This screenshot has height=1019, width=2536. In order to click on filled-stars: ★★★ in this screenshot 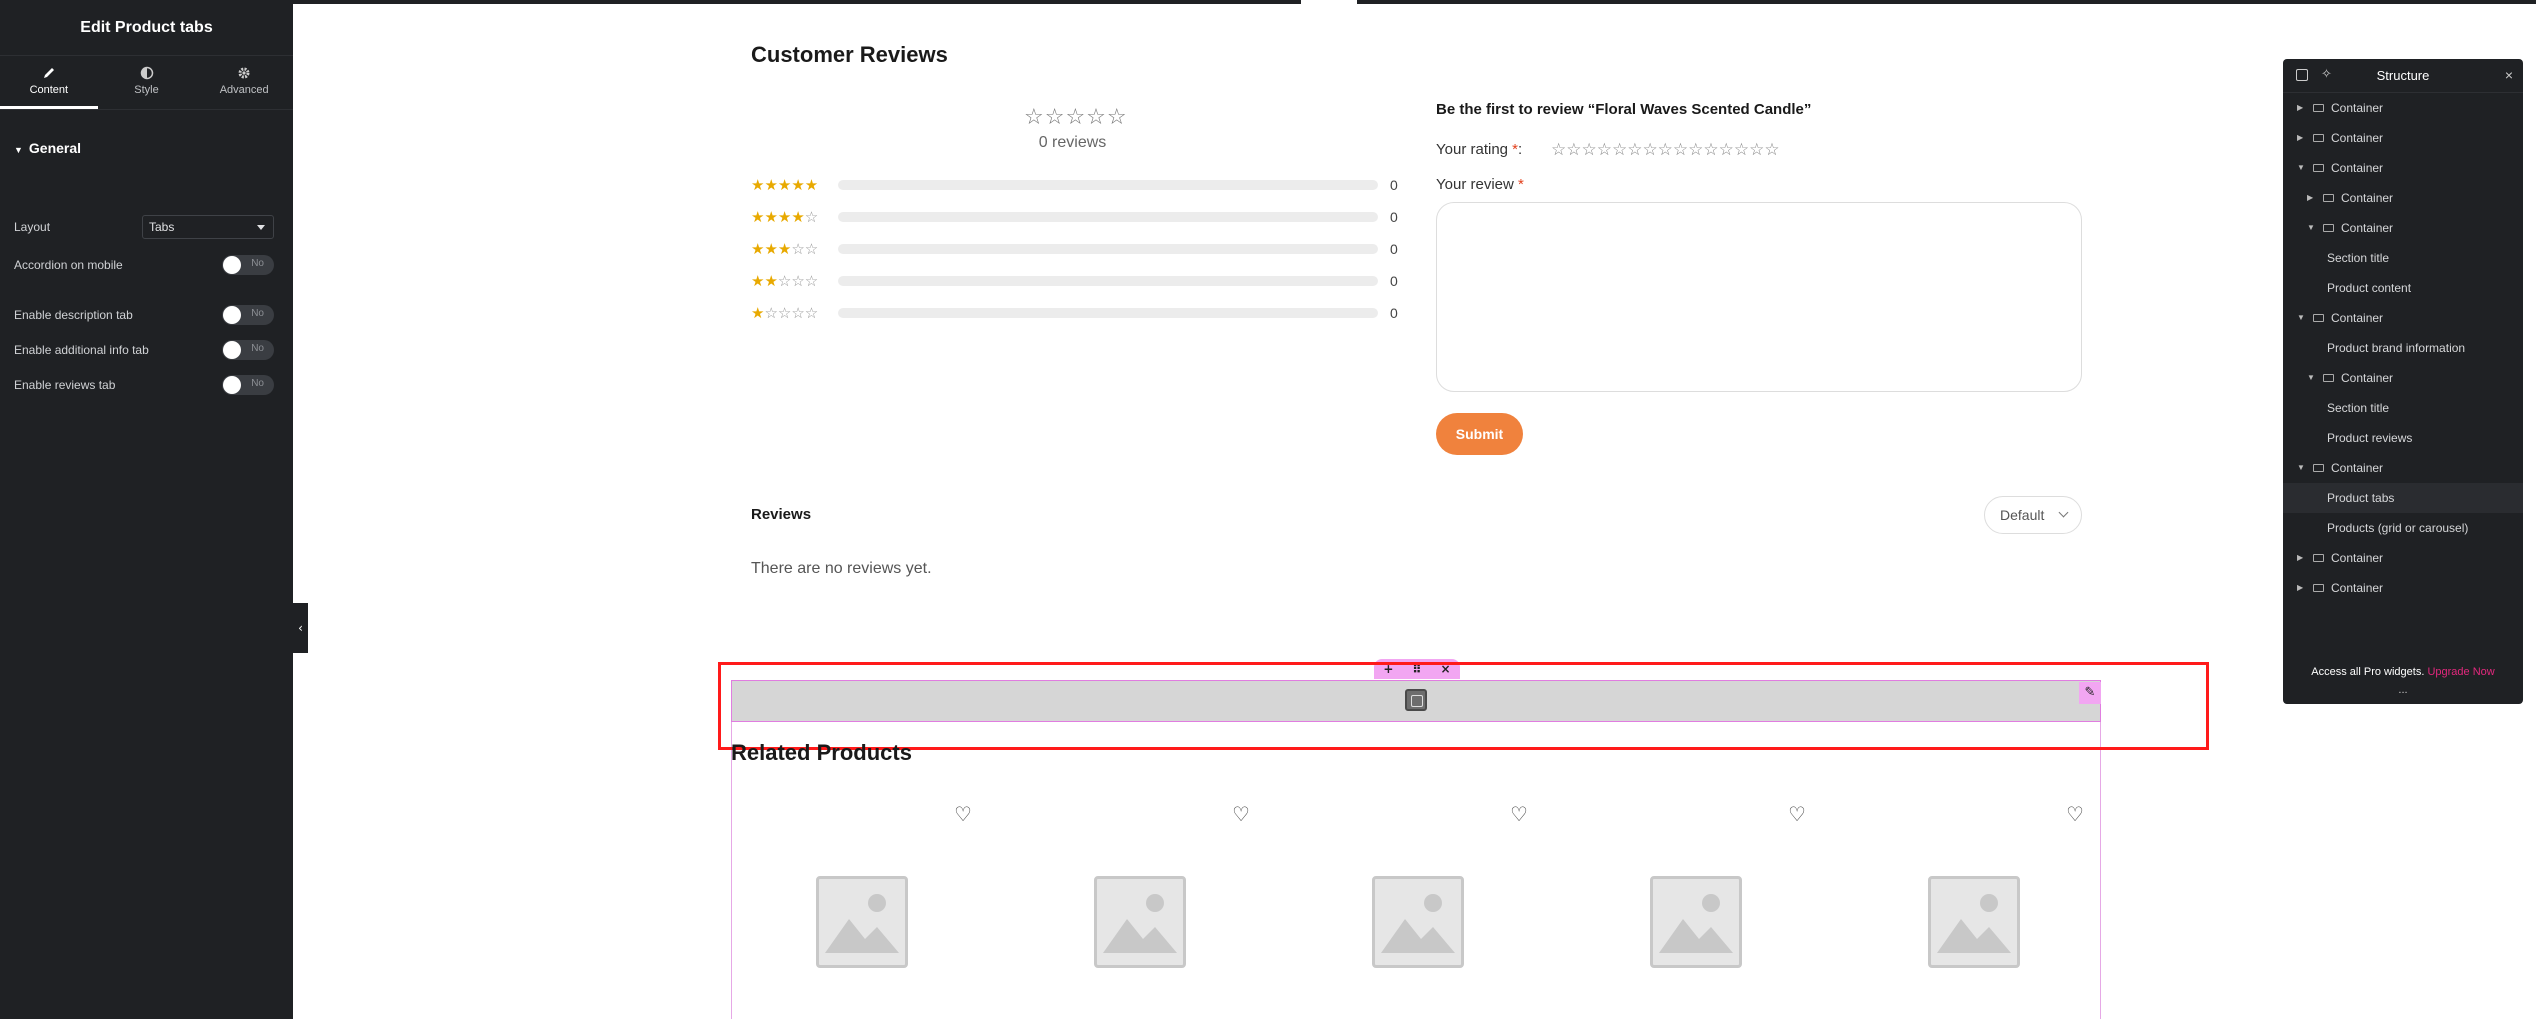, I will do `click(771, 249)`.